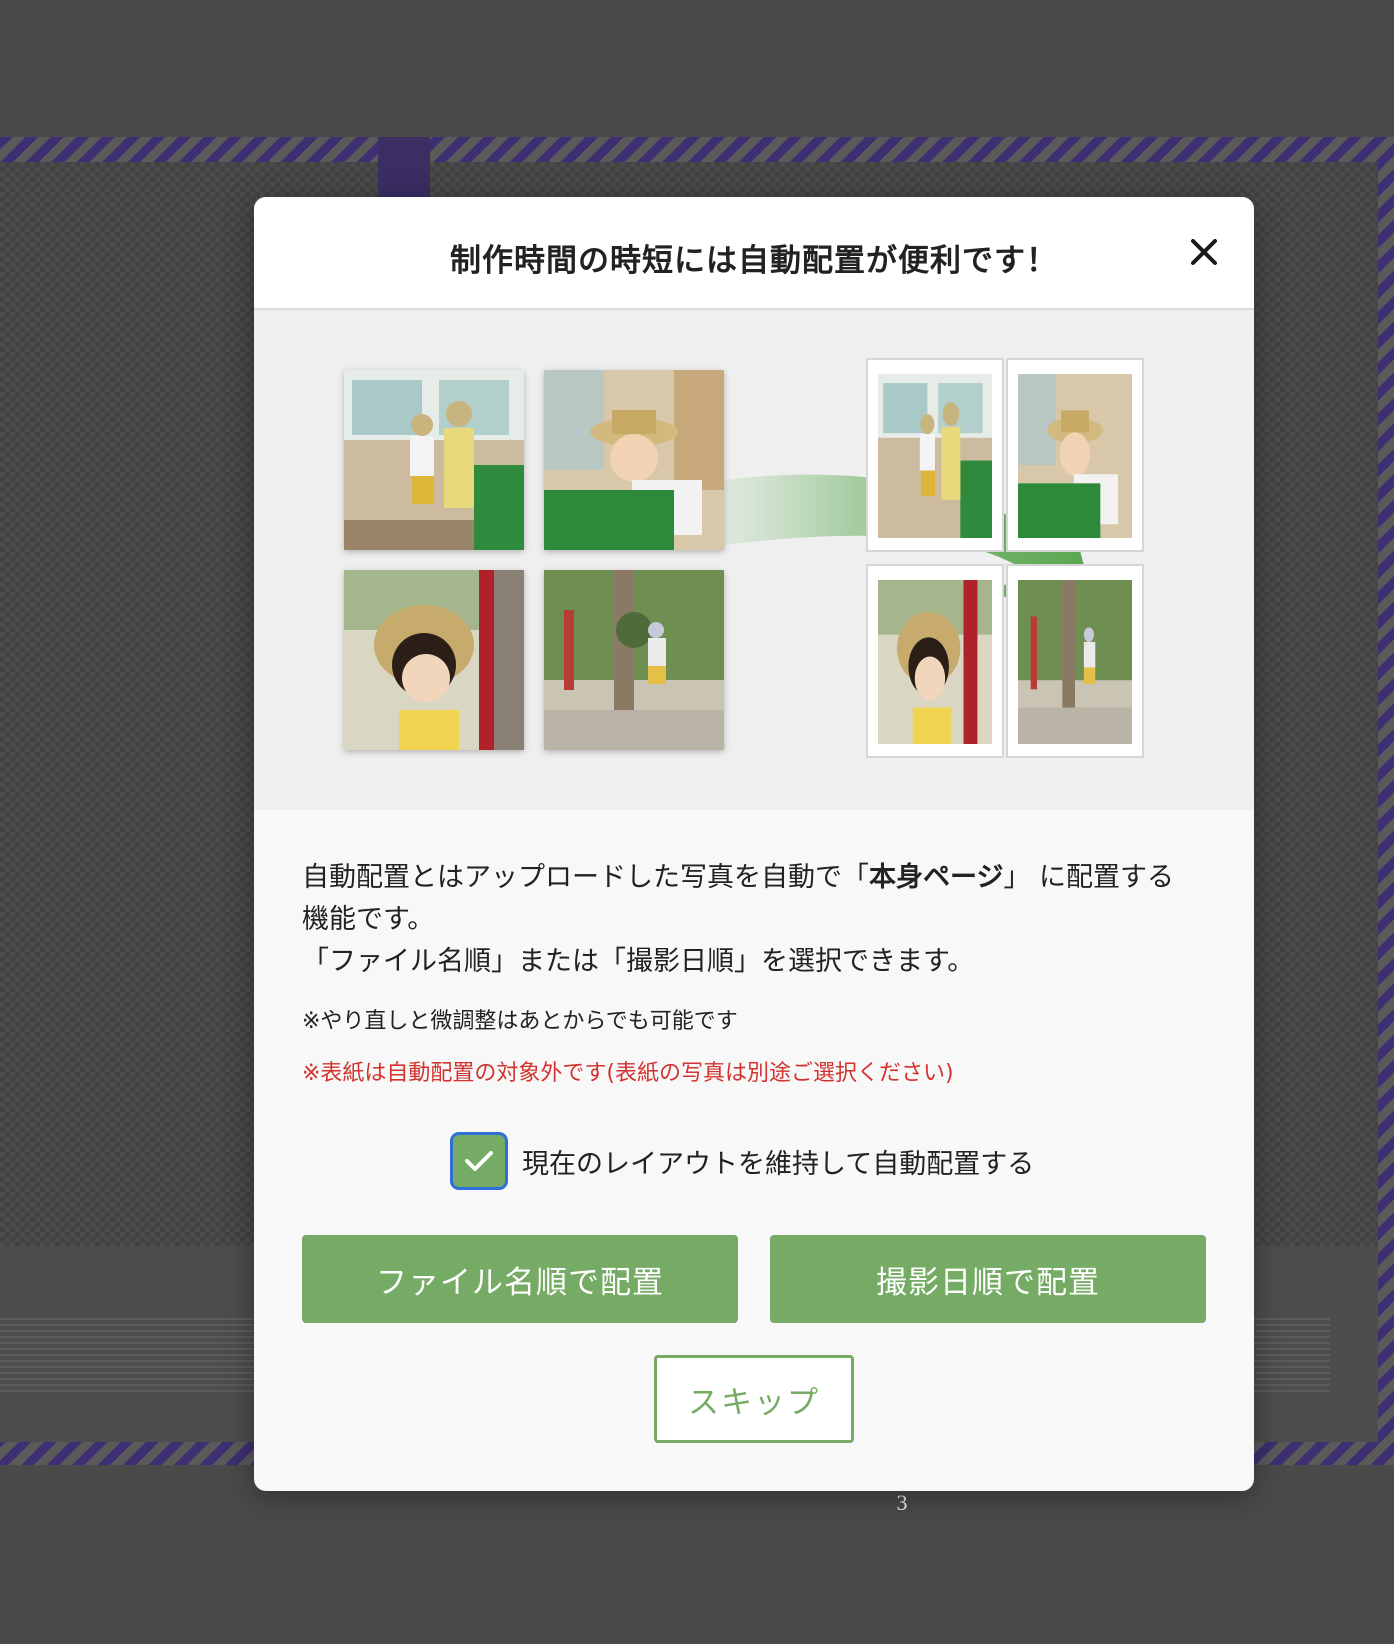 Image resolution: width=1394 pixels, height=1644 pixels. I want to click on keep-layout-option: 現在のレイアウトを維持して自動配置する, so click(742, 1161).